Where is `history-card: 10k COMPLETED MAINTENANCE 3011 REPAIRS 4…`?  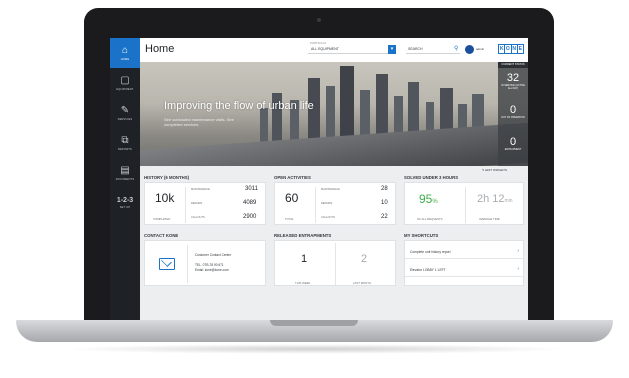 history-card: 10k COMPLETED MAINTENANCE 3011 REPAIRS 4… is located at coordinates (205, 203).